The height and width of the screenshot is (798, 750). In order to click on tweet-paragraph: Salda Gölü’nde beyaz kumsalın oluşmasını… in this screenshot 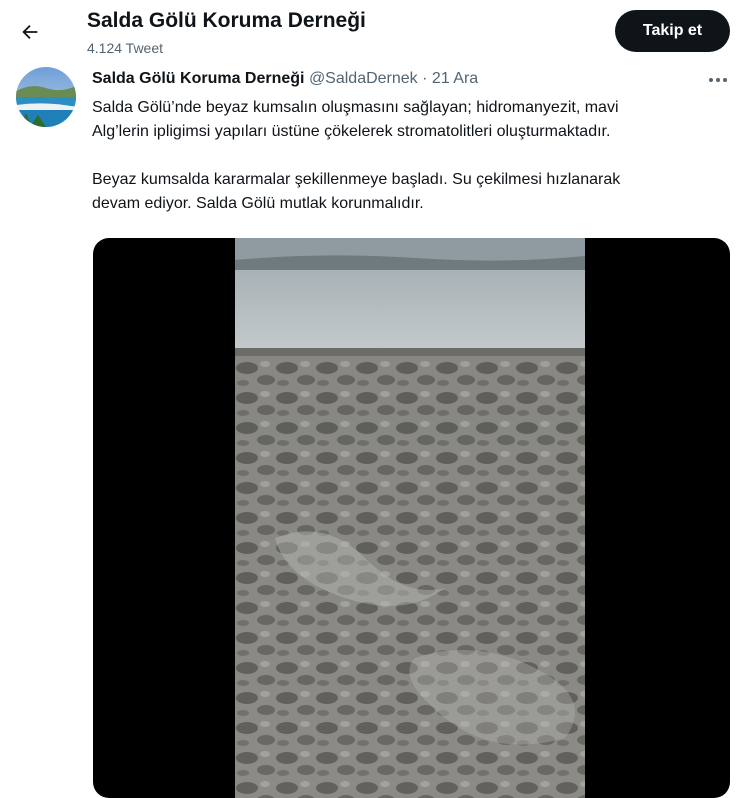, I will do `click(355, 119)`.